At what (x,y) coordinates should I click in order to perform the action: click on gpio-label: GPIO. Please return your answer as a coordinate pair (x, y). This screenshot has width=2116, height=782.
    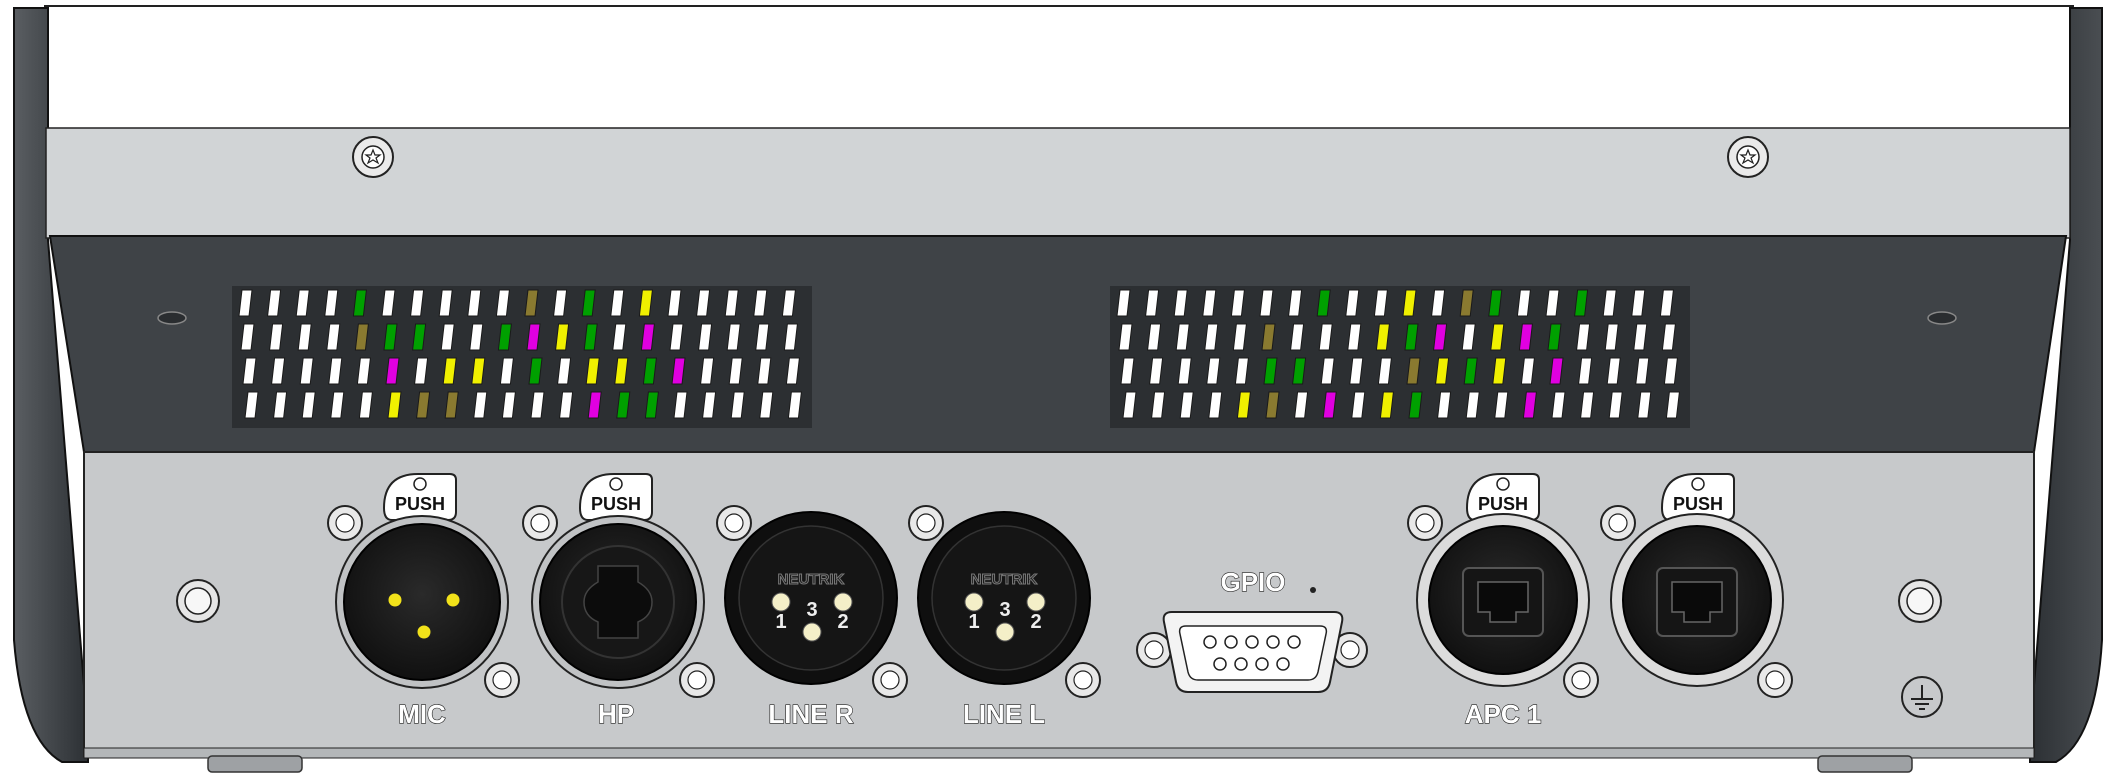
    Looking at the image, I should click on (1252, 582).